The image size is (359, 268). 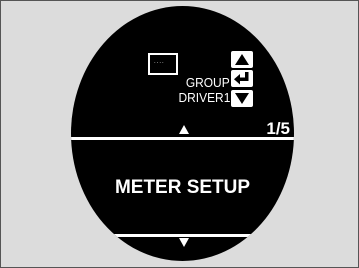 I want to click on driver-label: DRIVER1, so click(x=204, y=97).